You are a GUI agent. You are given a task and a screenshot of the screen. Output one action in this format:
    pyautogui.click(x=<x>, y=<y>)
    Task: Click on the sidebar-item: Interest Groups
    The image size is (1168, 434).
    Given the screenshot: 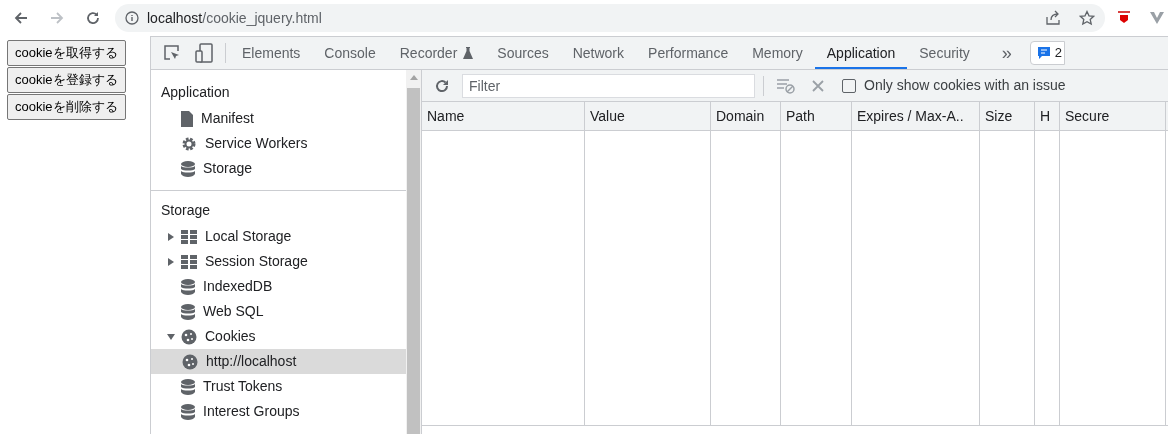 What is the action you would take?
    pyautogui.click(x=278, y=411)
    